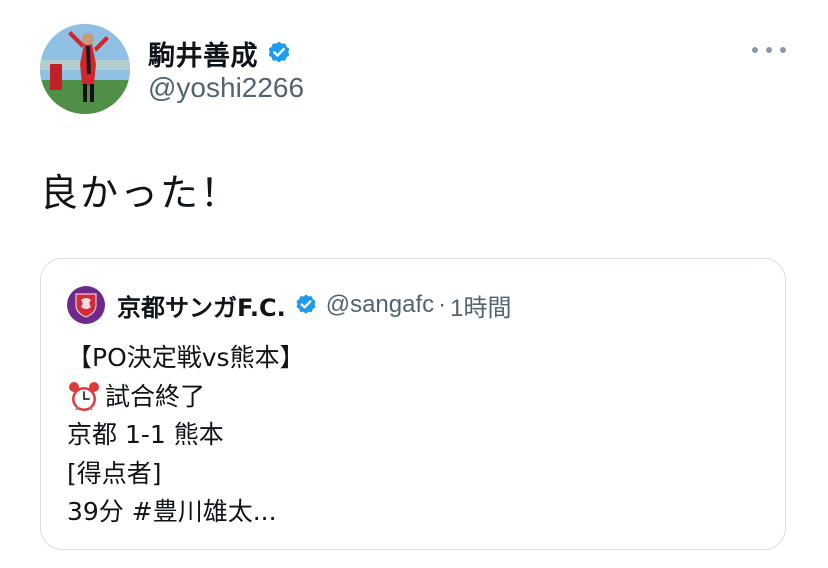  I want to click on quoted-author-handle: @sangafc, so click(380, 305).